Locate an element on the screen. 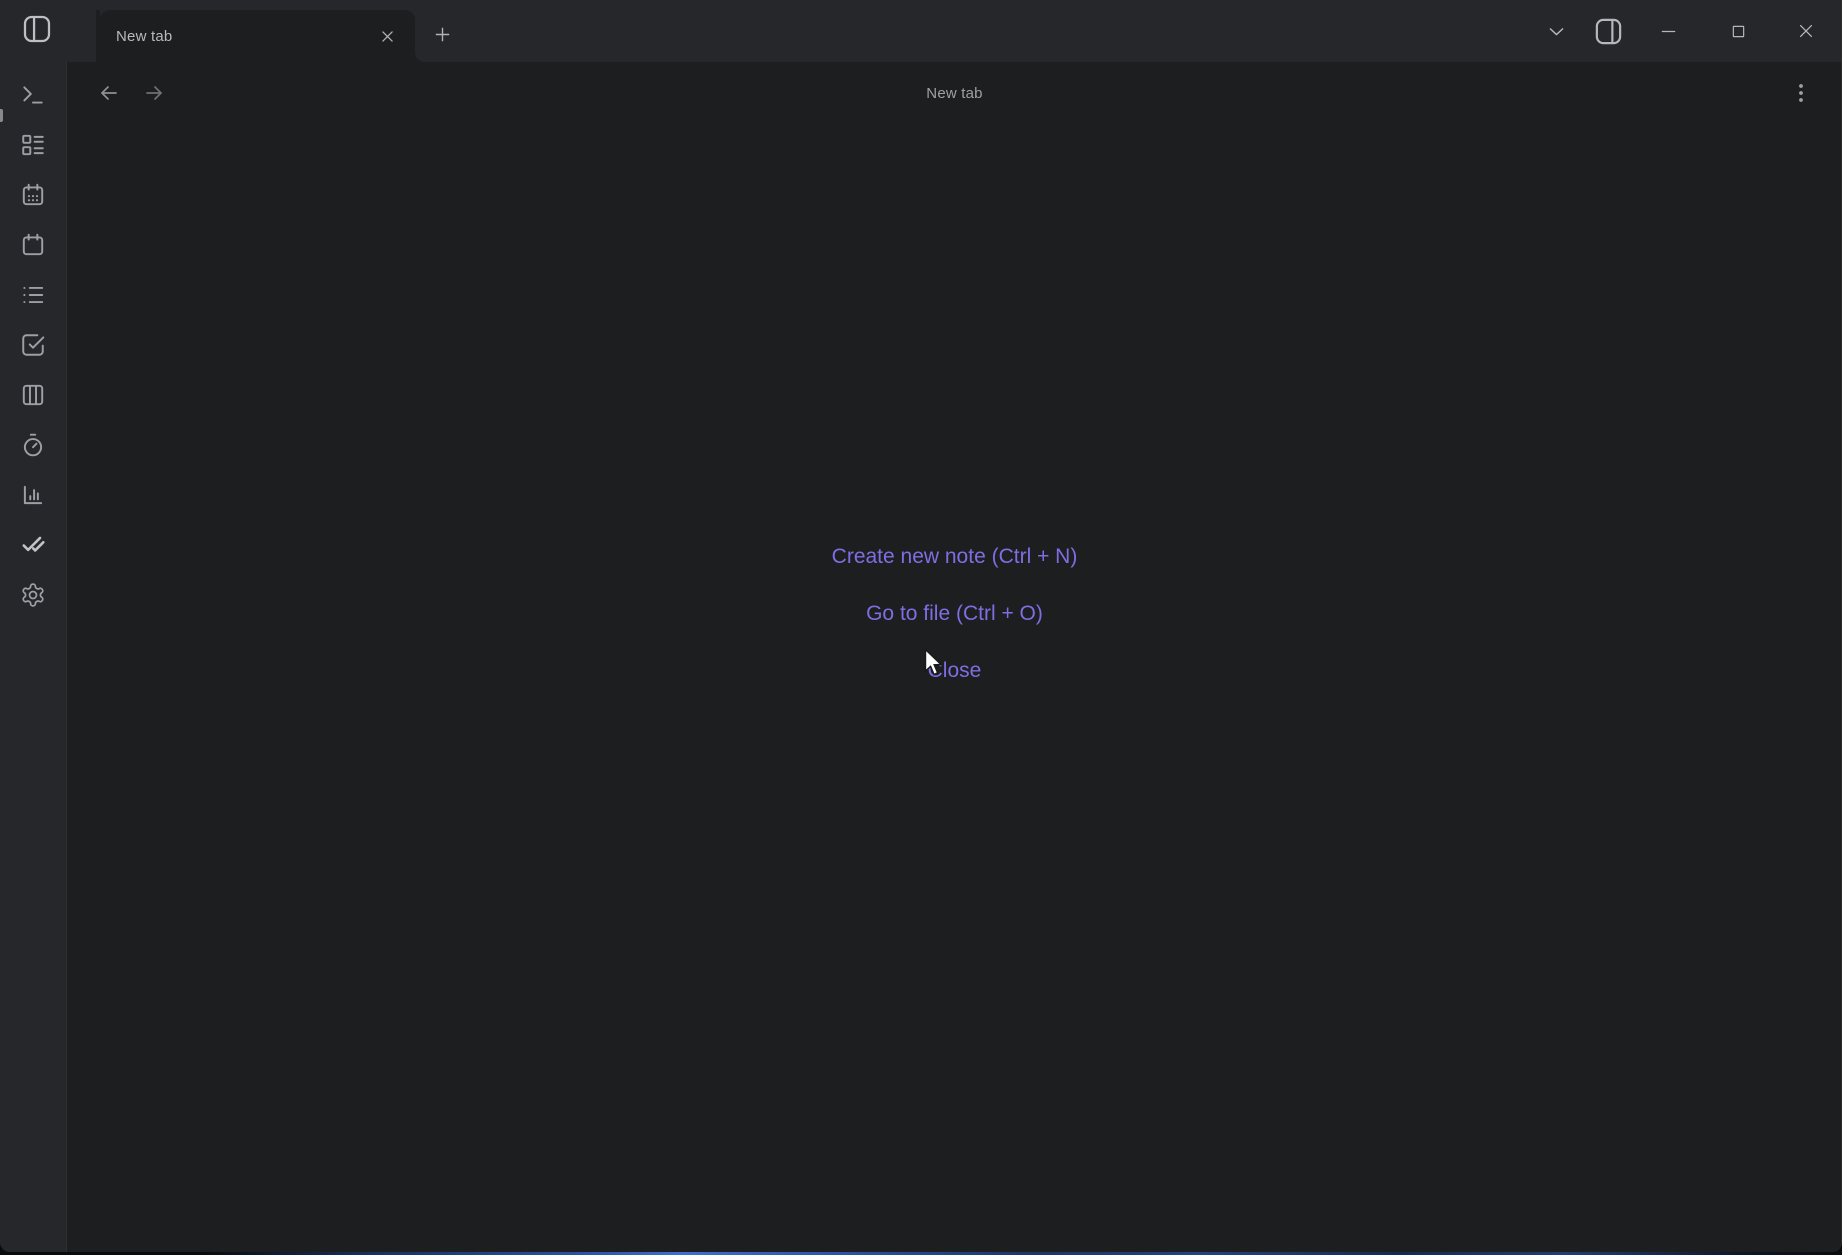 The height and width of the screenshot is (1255, 1842). bar-chart-icon is located at coordinates (33, 495).